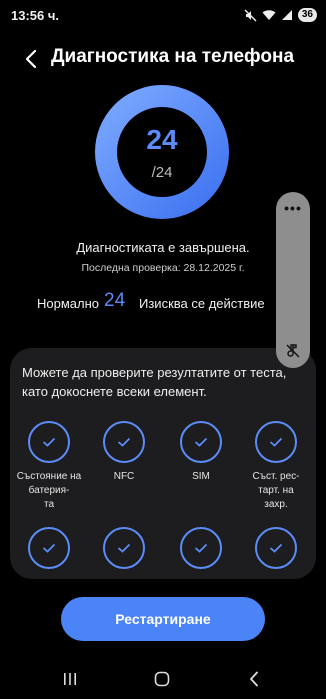 Image resolution: width=326 pixels, height=699 pixels. I want to click on normal-count: 24, so click(115, 300).